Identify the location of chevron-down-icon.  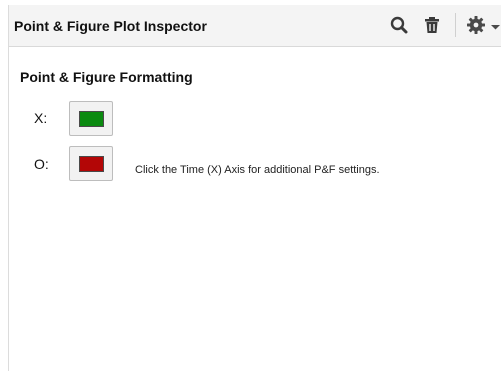
(495, 25).